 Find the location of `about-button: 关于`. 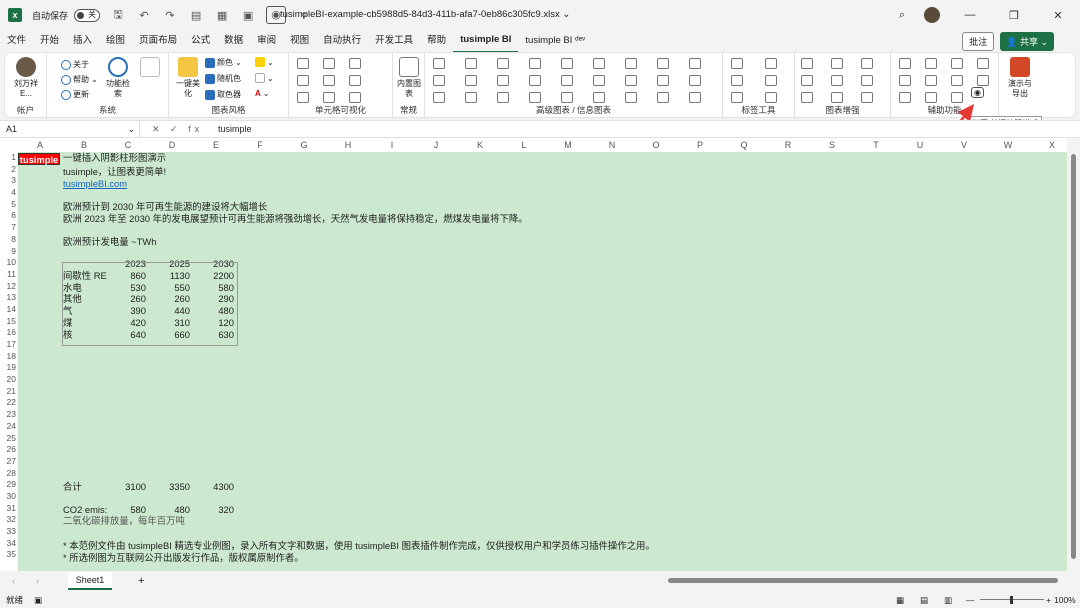

about-button: 关于 is located at coordinates (75, 64).